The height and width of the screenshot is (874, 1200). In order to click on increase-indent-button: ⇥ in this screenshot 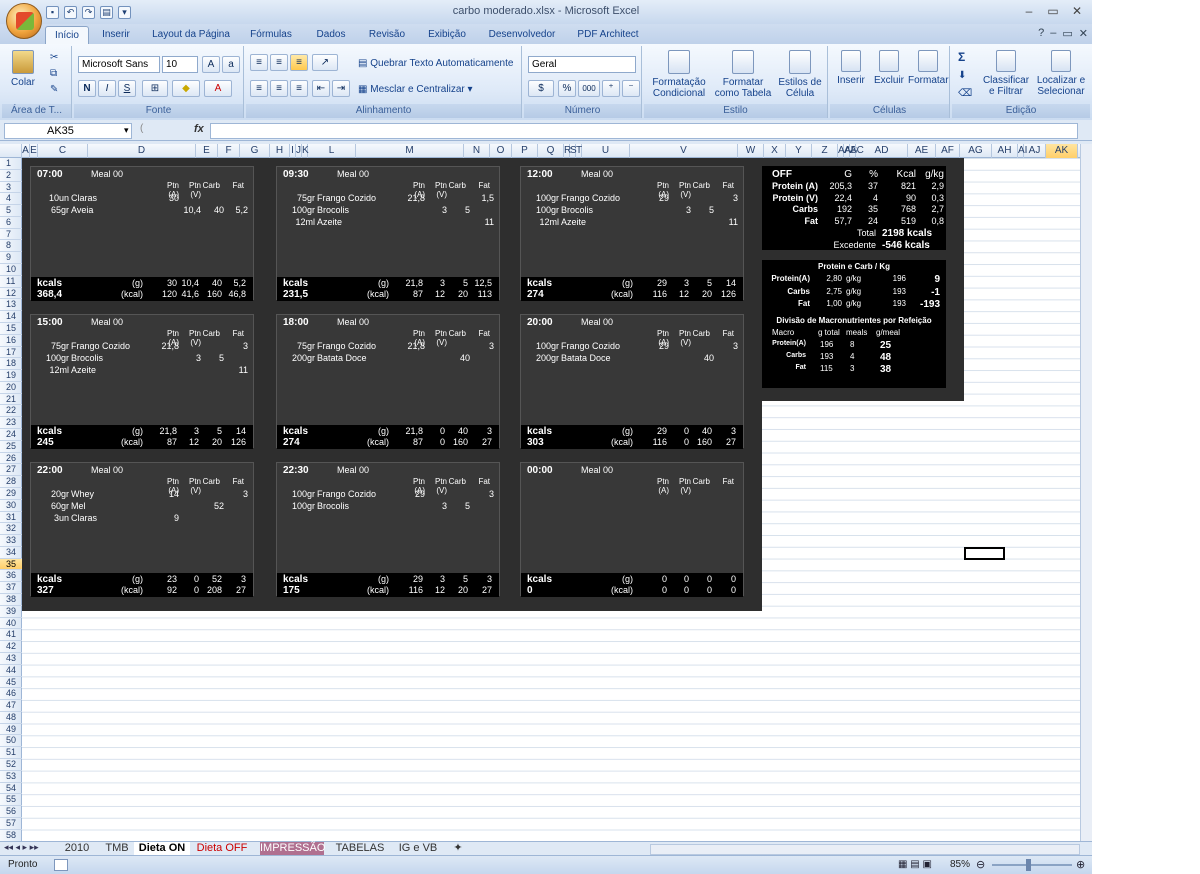, I will do `click(341, 88)`.